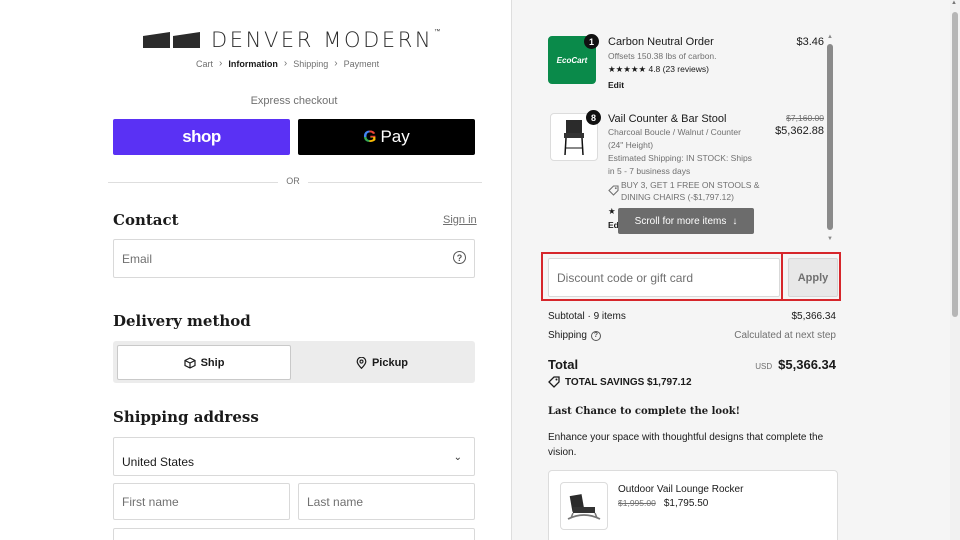 The width and height of the screenshot is (960, 540). I want to click on scrollbar-thumb, so click(830, 137).